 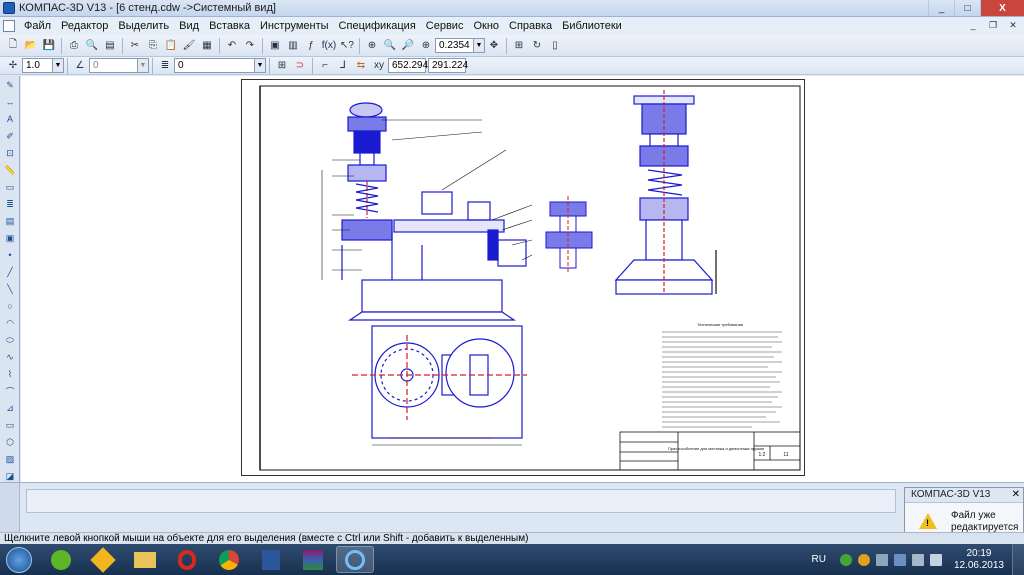 What do you see at coordinates (863, 559) in the screenshot?
I see `tray-info-icon` at bounding box center [863, 559].